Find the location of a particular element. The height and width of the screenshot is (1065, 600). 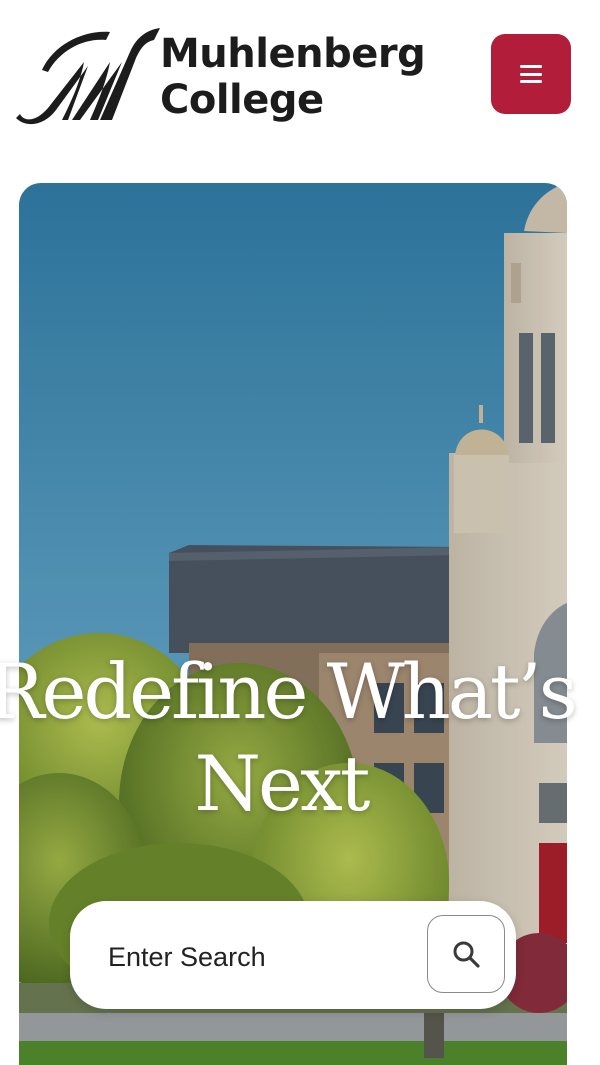

search-input is located at coordinates (258, 957).